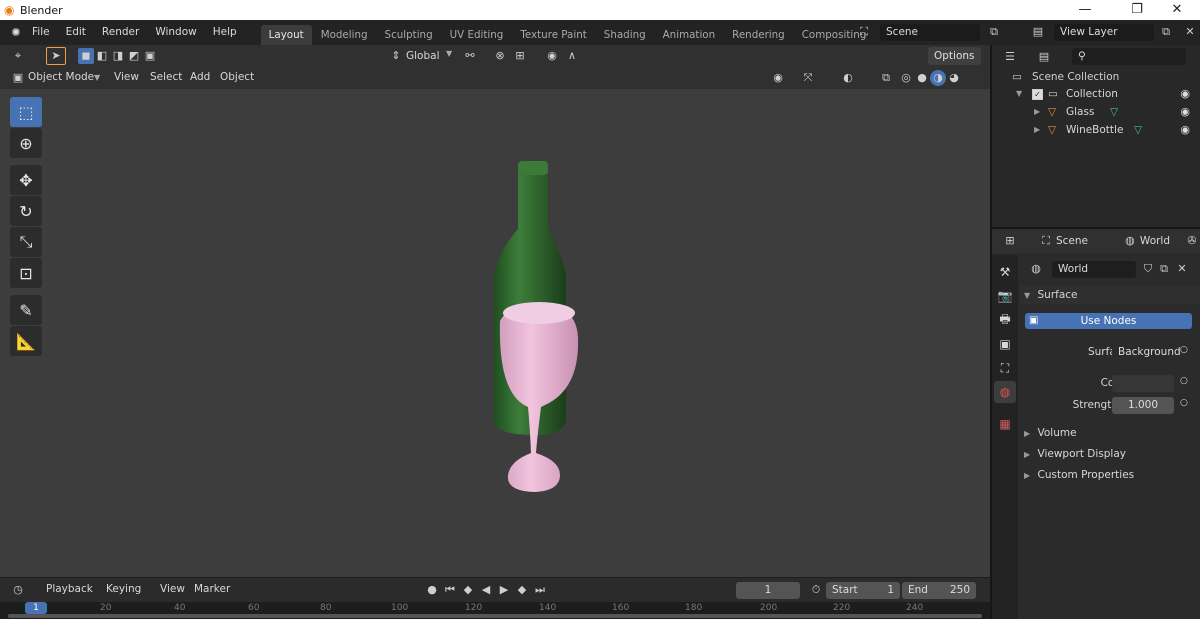  Describe the element at coordinates (1166, 32) in the screenshot. I see `new-view-layer-icon: ⧉` at that location.